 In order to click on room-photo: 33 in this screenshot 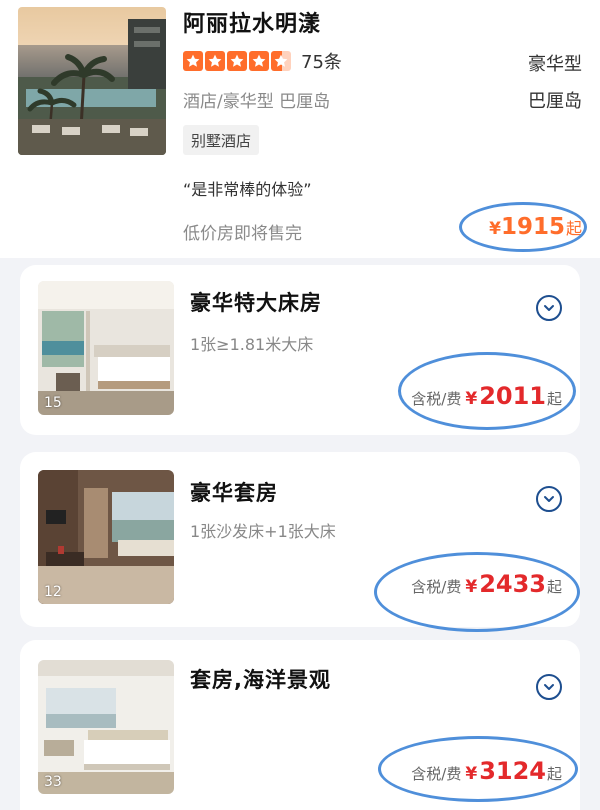, I will do `click(106, 727)`.